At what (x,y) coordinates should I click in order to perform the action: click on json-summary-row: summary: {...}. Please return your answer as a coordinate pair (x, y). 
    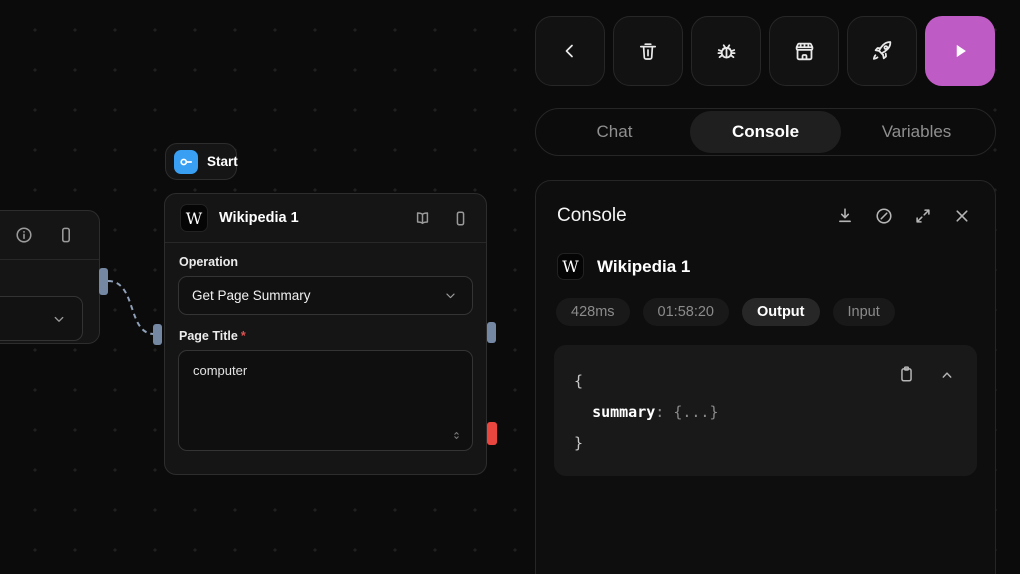
    Looking at the image, I should click on (775, 412).